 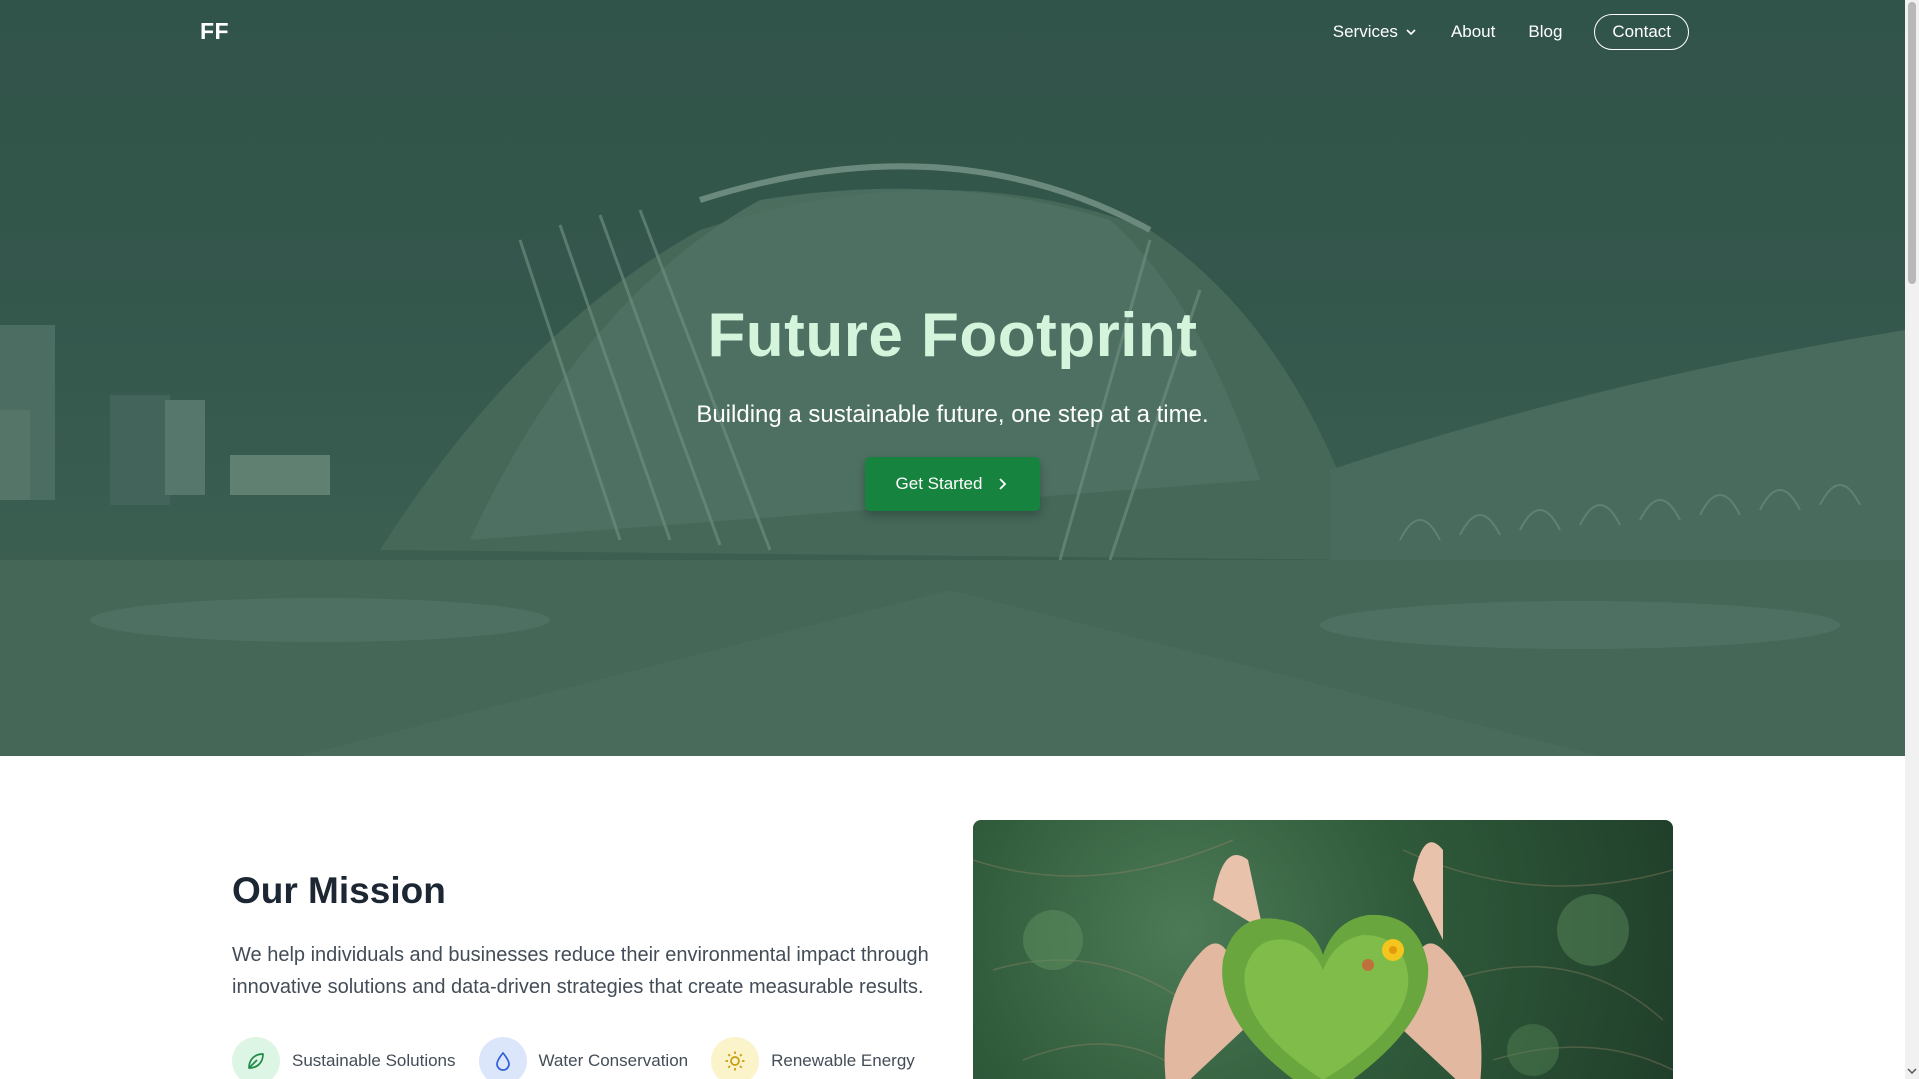 I want to click on water-drop-icon, so click(x=502, y=1058).